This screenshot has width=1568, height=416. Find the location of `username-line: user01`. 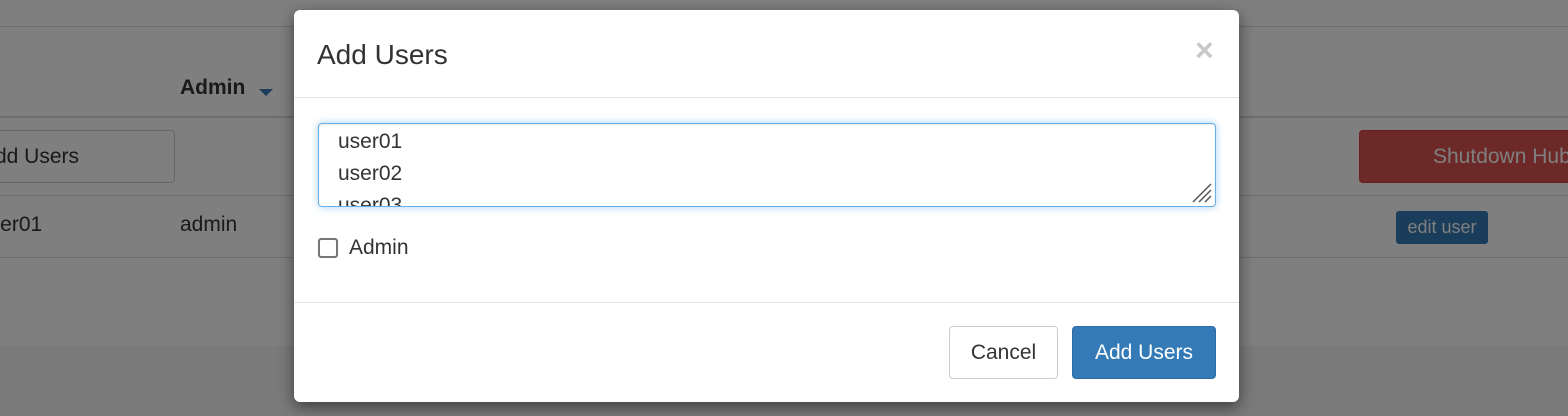

username-line: user01 is located at coordinates (370, 141).